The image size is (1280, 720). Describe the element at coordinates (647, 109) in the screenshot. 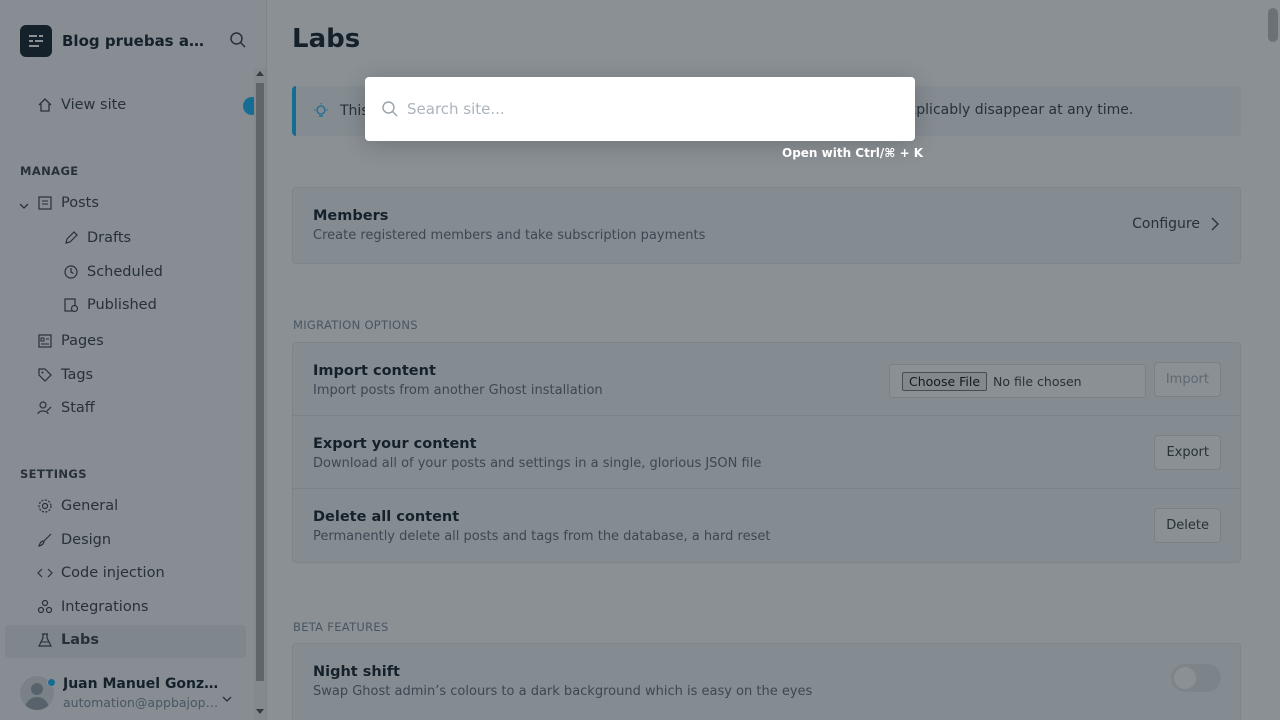

I see `search-input` at that location.